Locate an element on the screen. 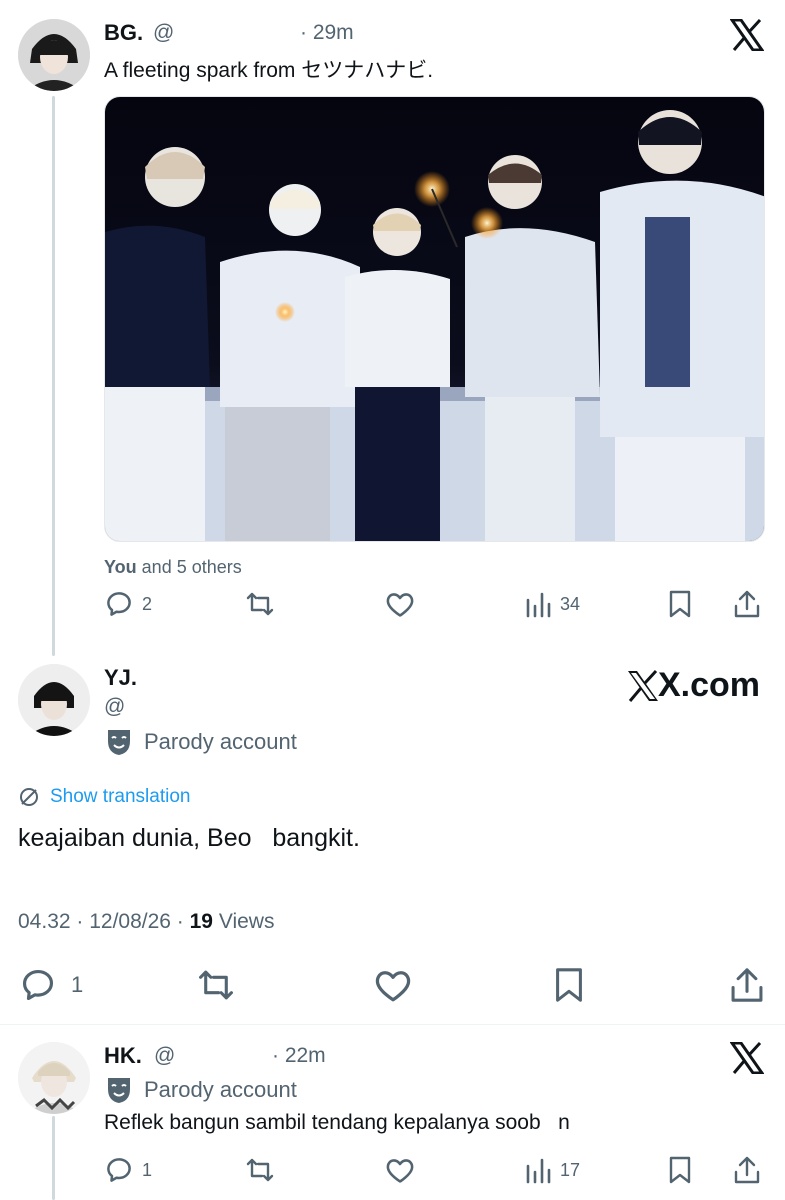 The height and width of the screenshot is (1200, 785). likes-line: You and 5 others is located at coordinates (173, 567).